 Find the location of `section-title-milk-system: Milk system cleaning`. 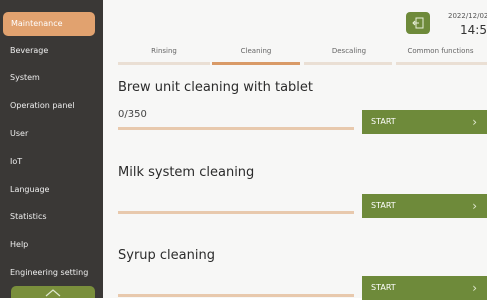

section-title-milk-system: Milk system cleaning is located at coordinates (186, 172).